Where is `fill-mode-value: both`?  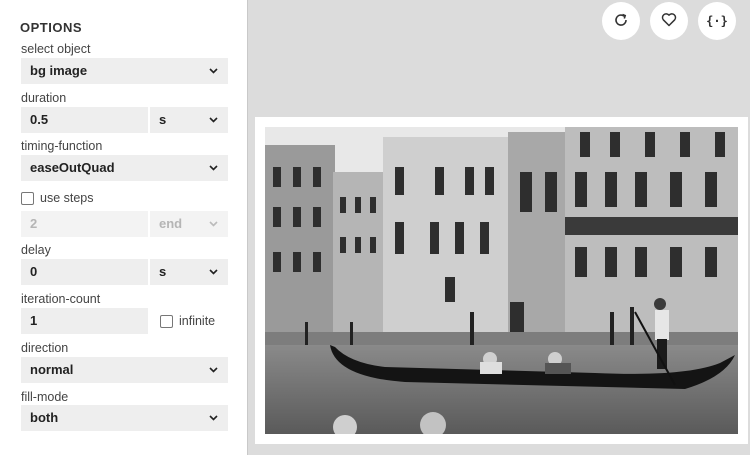
fill-mode-value: both is located at coordinates (44, 417).